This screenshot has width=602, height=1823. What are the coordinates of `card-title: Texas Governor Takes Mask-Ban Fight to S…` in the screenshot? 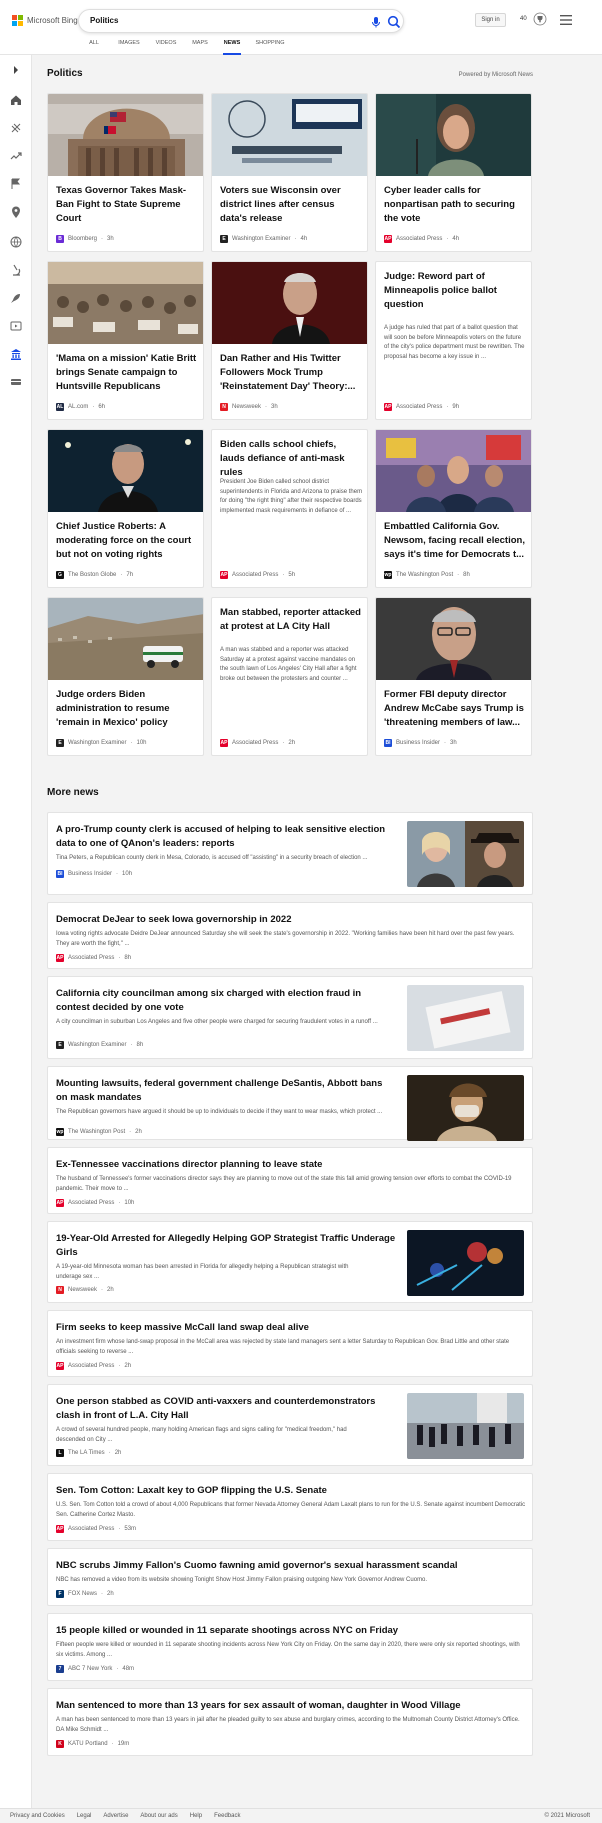 It's located at (126, 205).